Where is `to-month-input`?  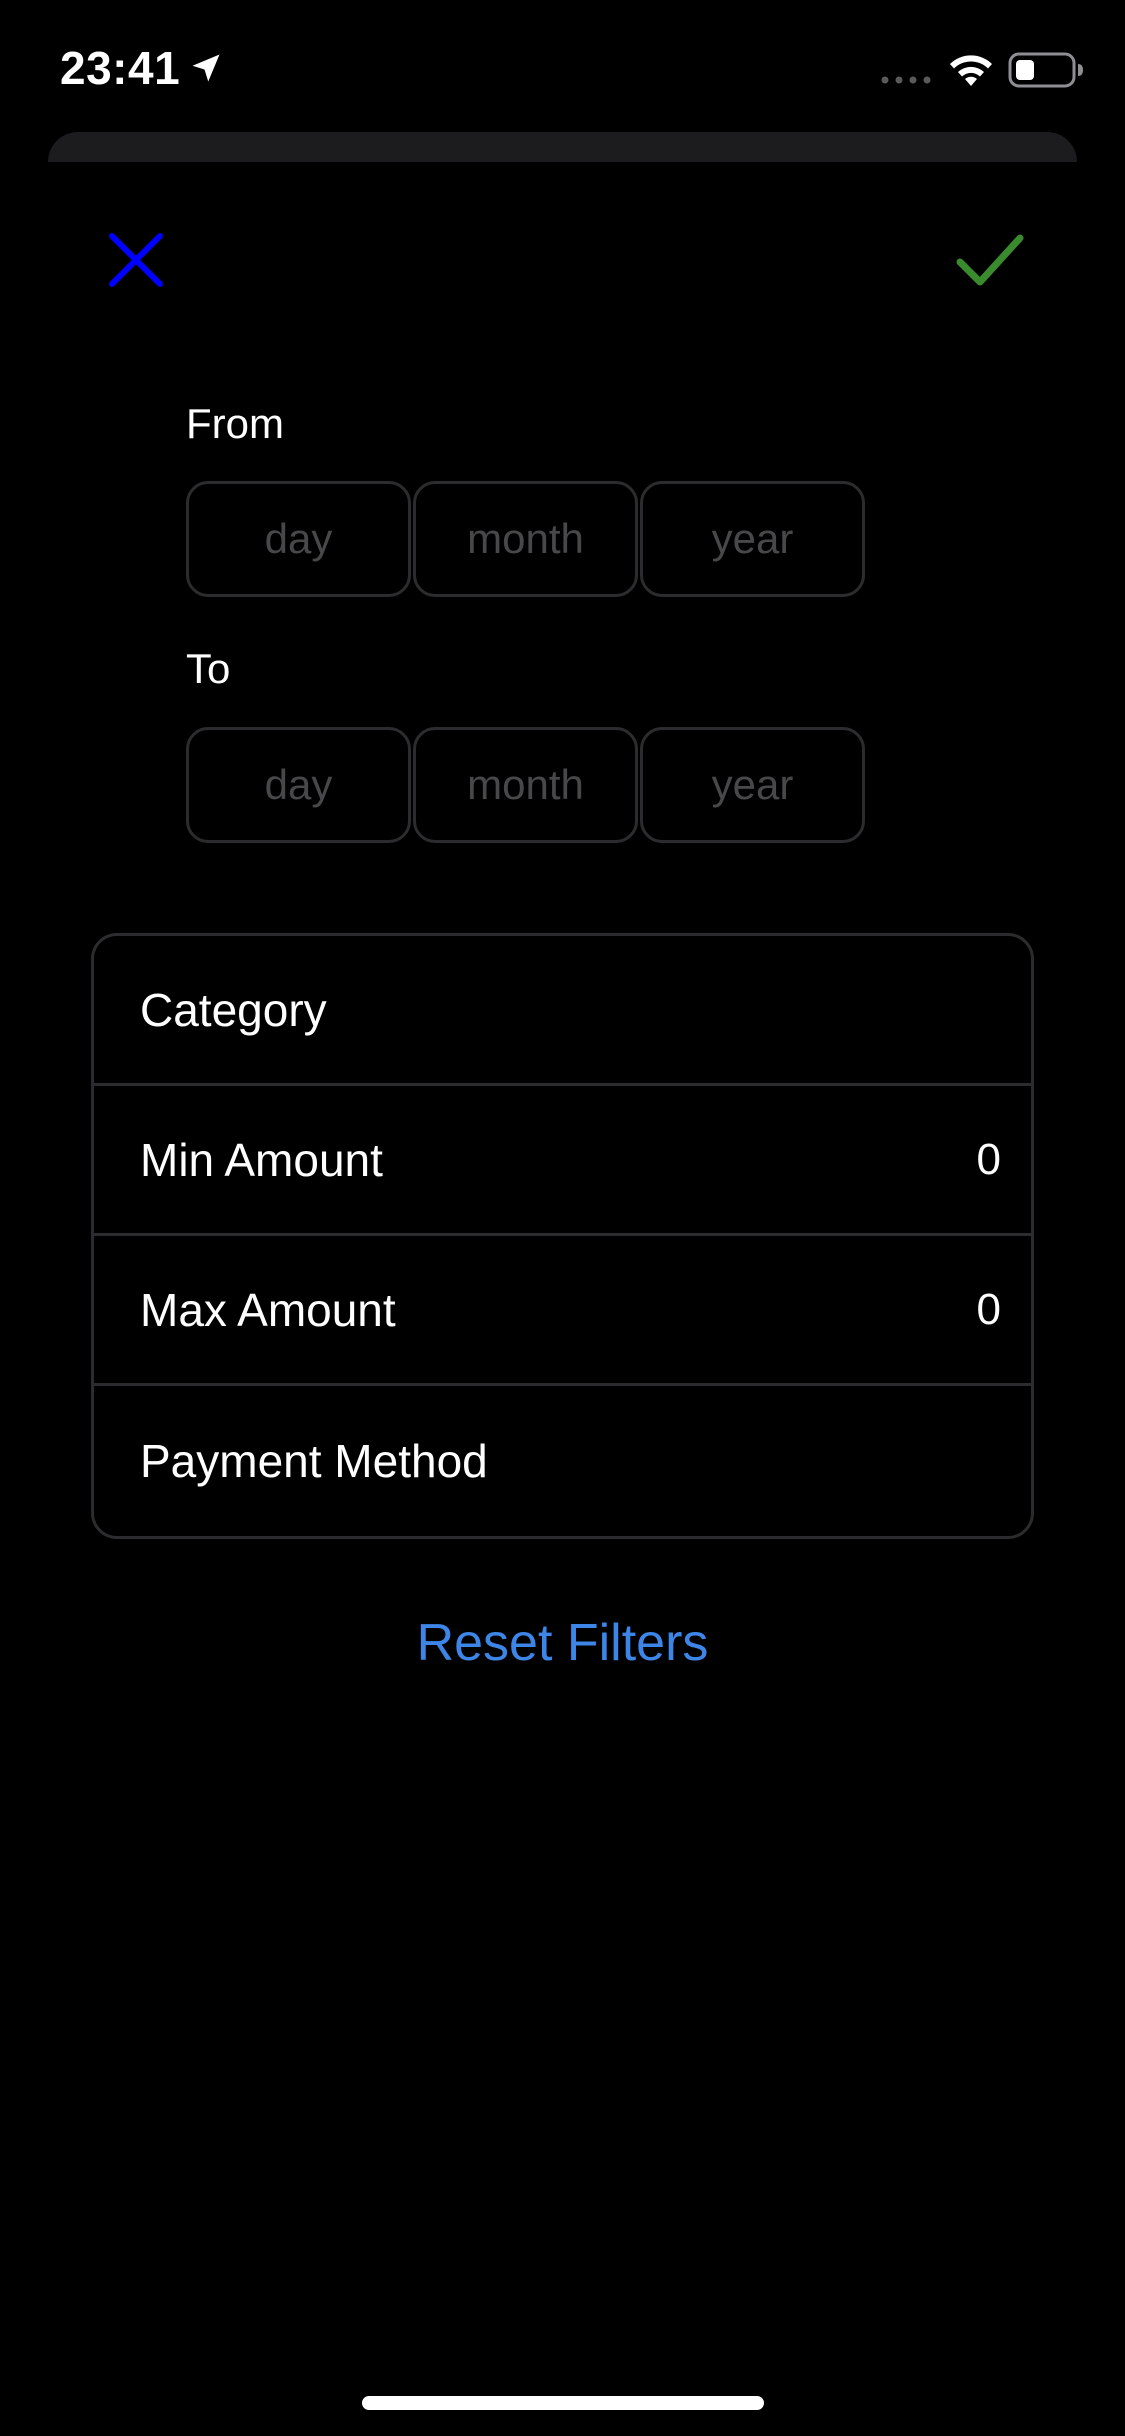 to-month-input is located at coordinates (525, 785).